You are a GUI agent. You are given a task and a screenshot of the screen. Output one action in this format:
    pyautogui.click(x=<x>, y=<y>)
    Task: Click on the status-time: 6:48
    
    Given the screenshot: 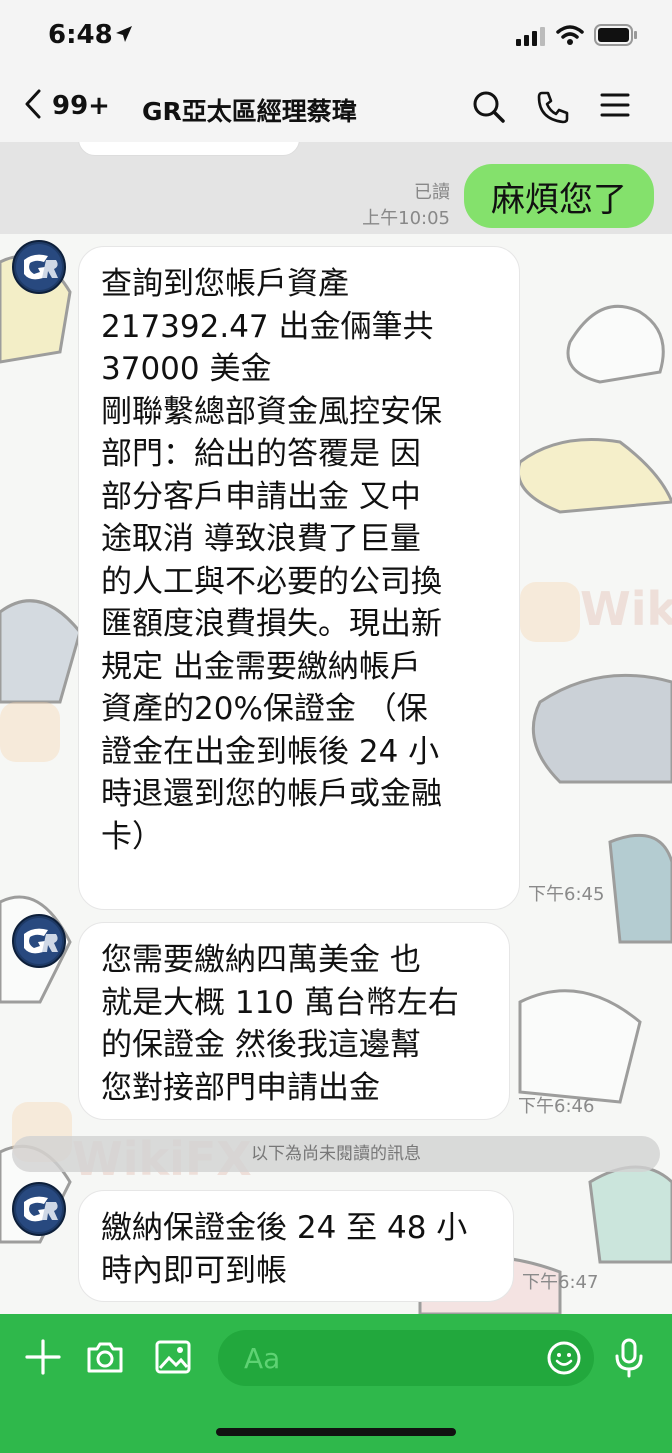 What is the action you would take?
    pyautogui.click(x=80, y=35)
    